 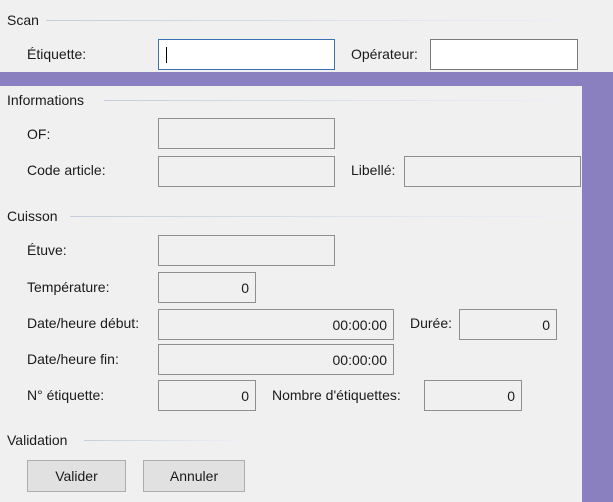 What do you see at coordinates (57, 54) in the screenshot?
I see `etiquette-label: Étiquette:` at bounding box center [57, 54].